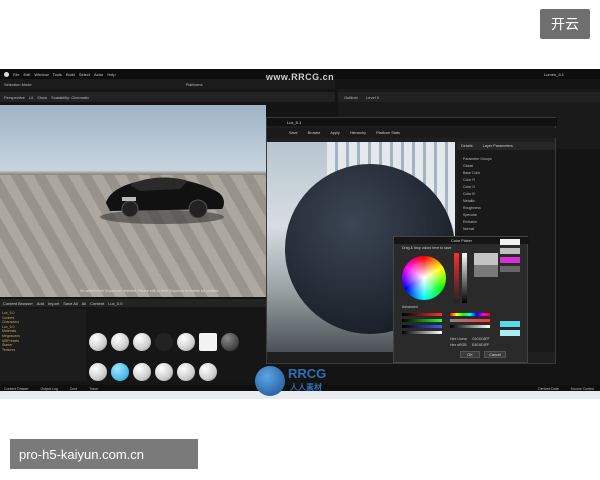  Describe the element at coordinates (358, 133) in the screenshot. I see `hierarchy-button: Hierarchy` at that location.